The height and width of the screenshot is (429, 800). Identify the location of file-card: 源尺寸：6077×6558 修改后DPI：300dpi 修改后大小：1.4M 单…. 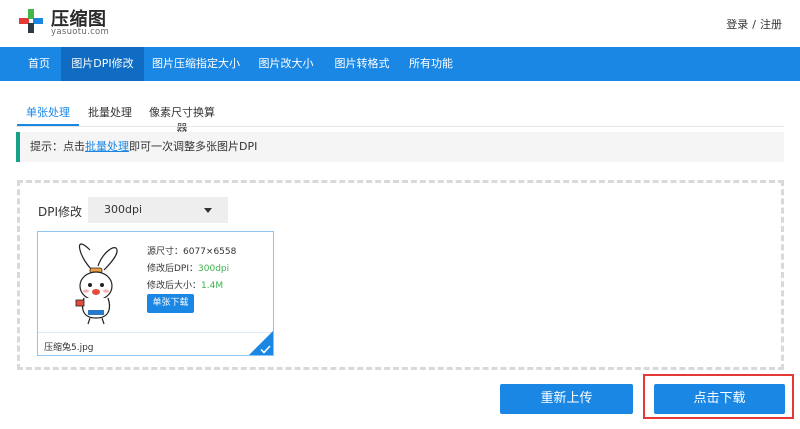
(155, 293).